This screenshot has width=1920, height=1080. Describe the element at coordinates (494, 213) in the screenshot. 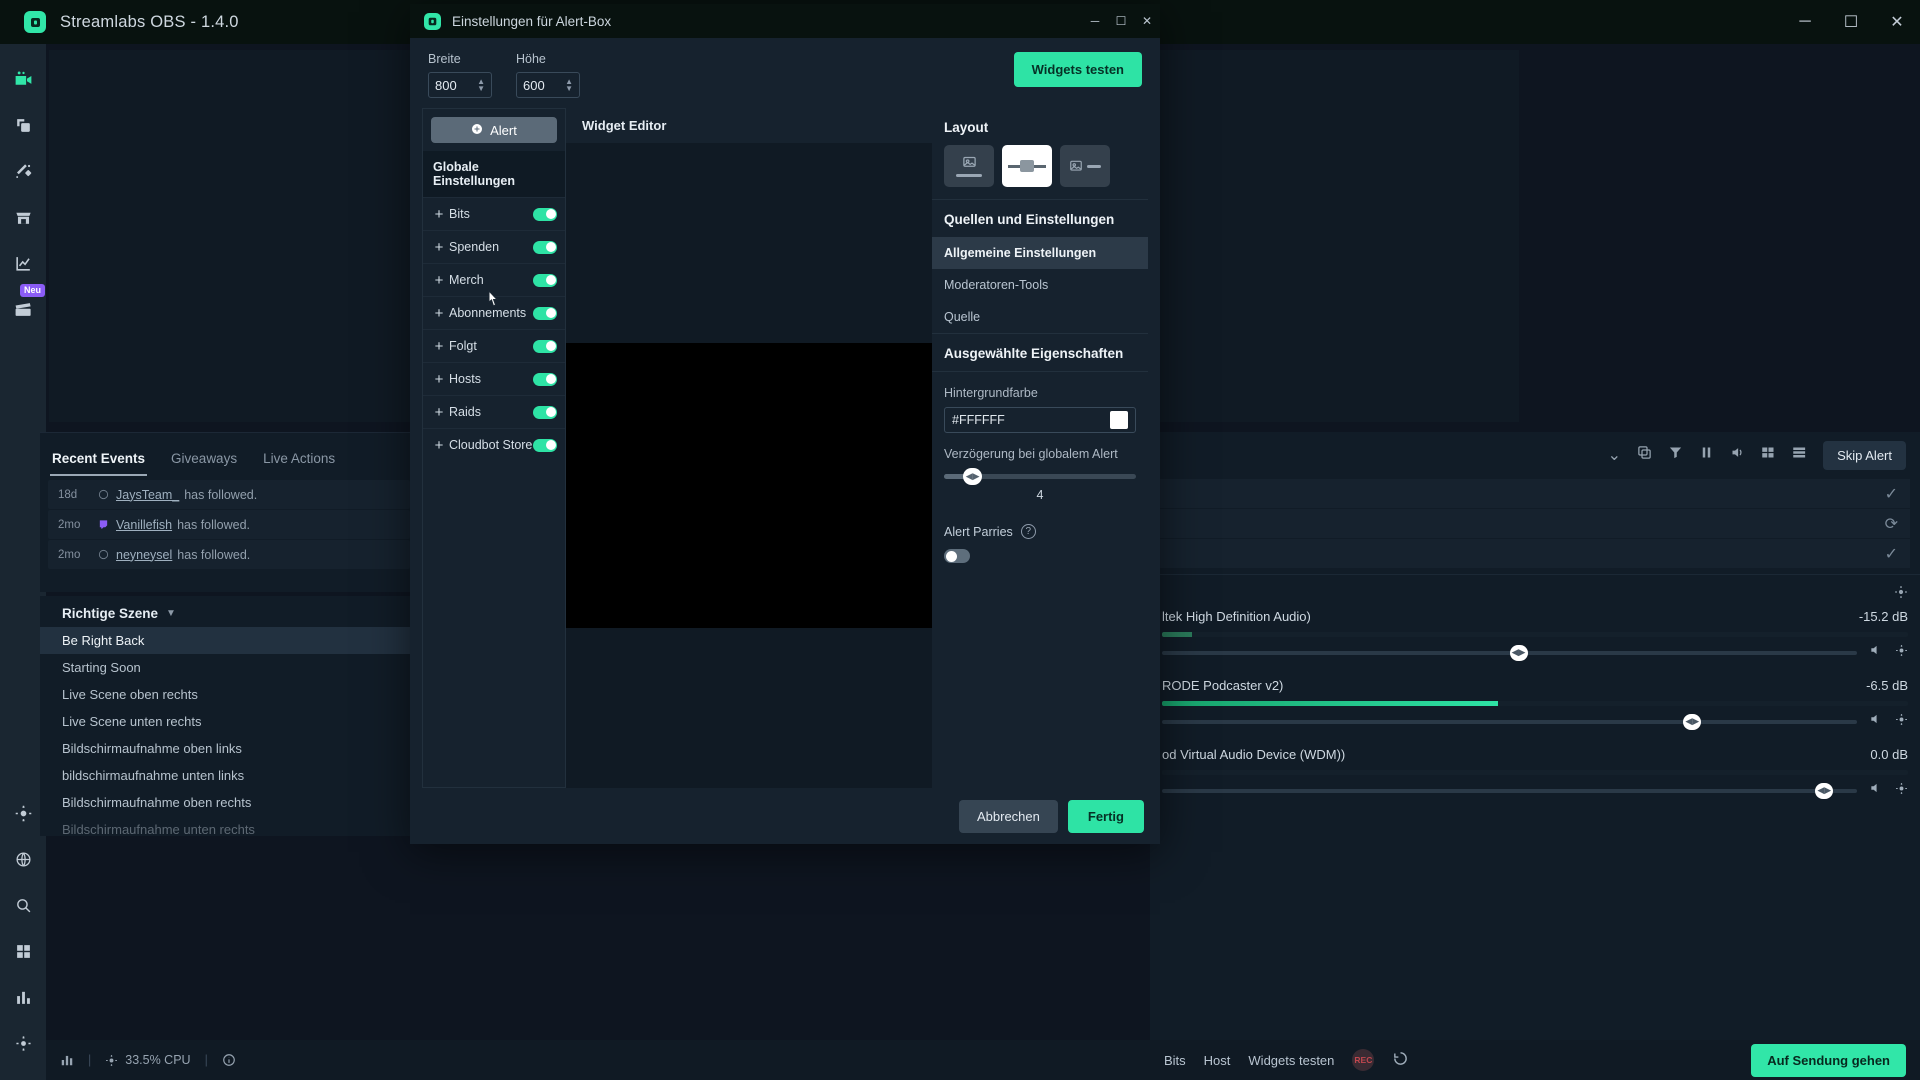

I see `alert-type-row-bits: + Bits` at that location.